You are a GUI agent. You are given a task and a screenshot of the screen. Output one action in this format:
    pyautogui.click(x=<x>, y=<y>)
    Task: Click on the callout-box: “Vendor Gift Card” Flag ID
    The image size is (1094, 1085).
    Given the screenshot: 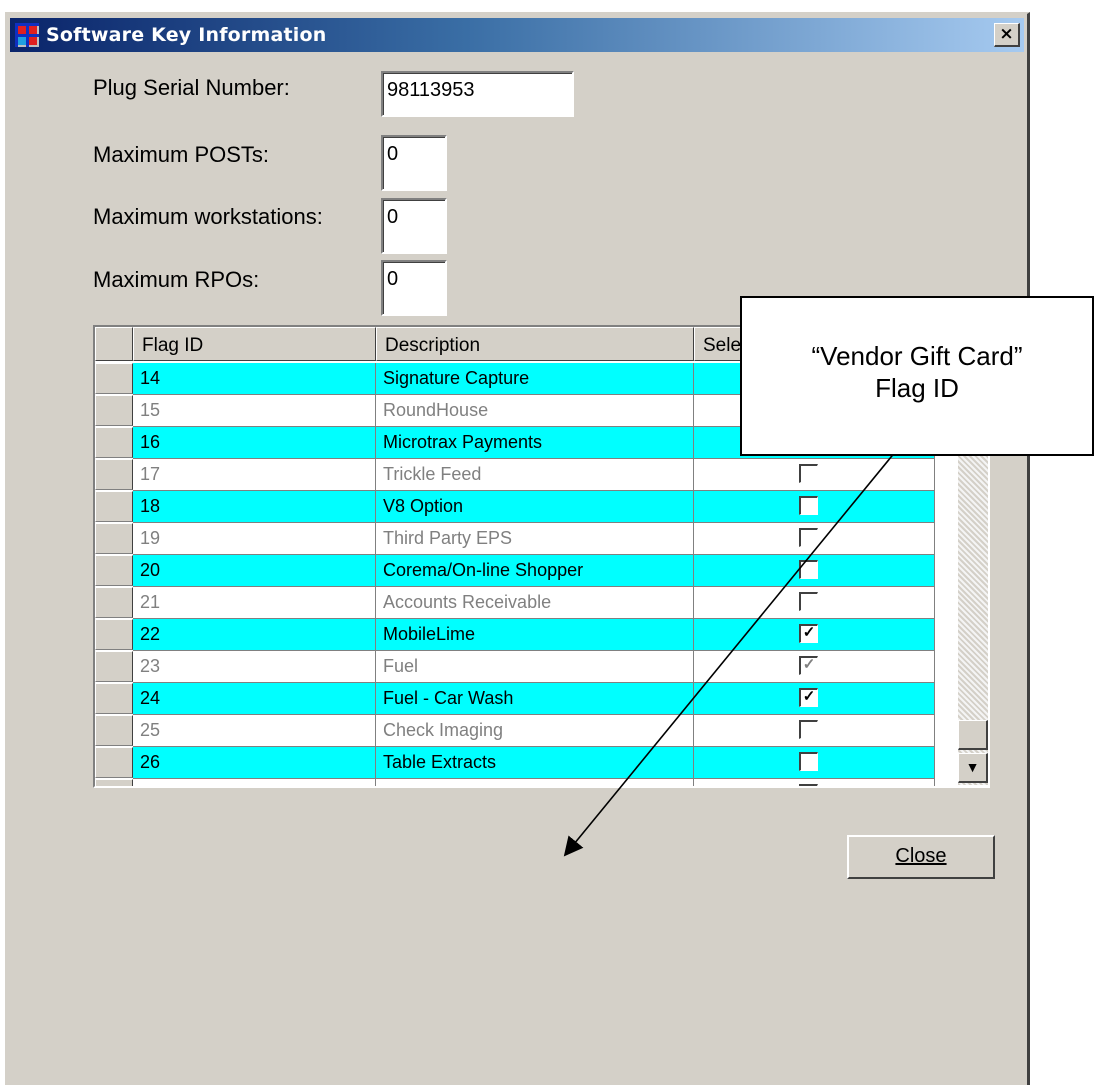 What is the action you would take?
    pyautogui.click(x=917, y=376)
    